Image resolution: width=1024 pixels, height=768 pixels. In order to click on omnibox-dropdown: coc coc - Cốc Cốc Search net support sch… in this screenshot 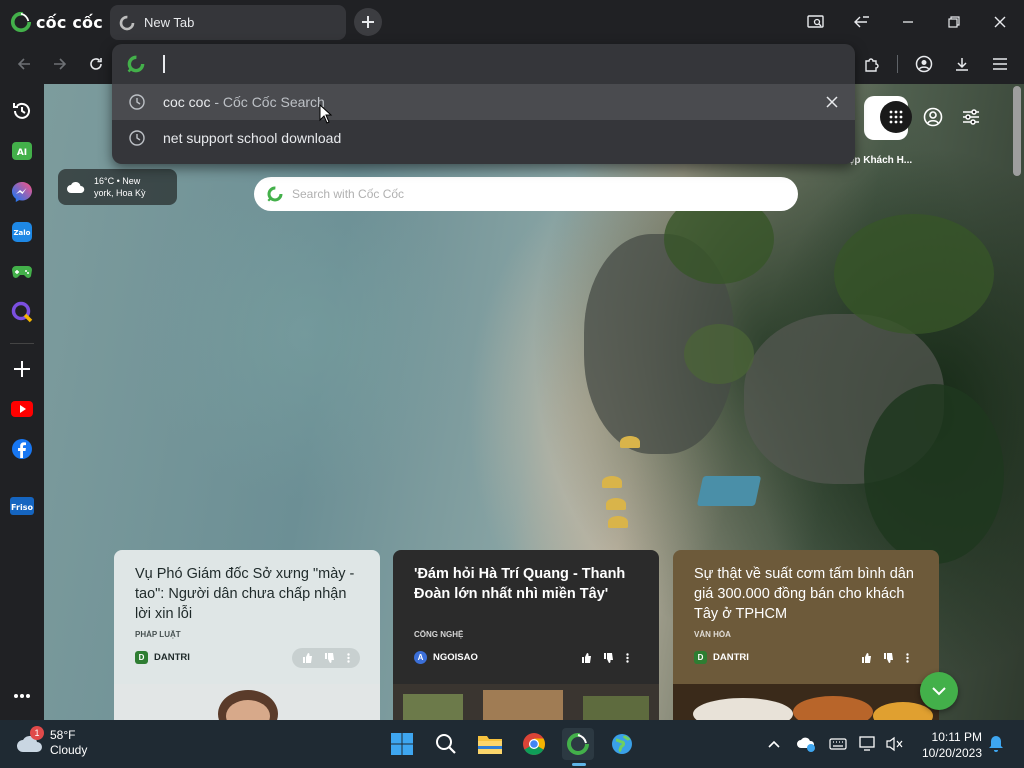, I will do `click(483, 104)`.